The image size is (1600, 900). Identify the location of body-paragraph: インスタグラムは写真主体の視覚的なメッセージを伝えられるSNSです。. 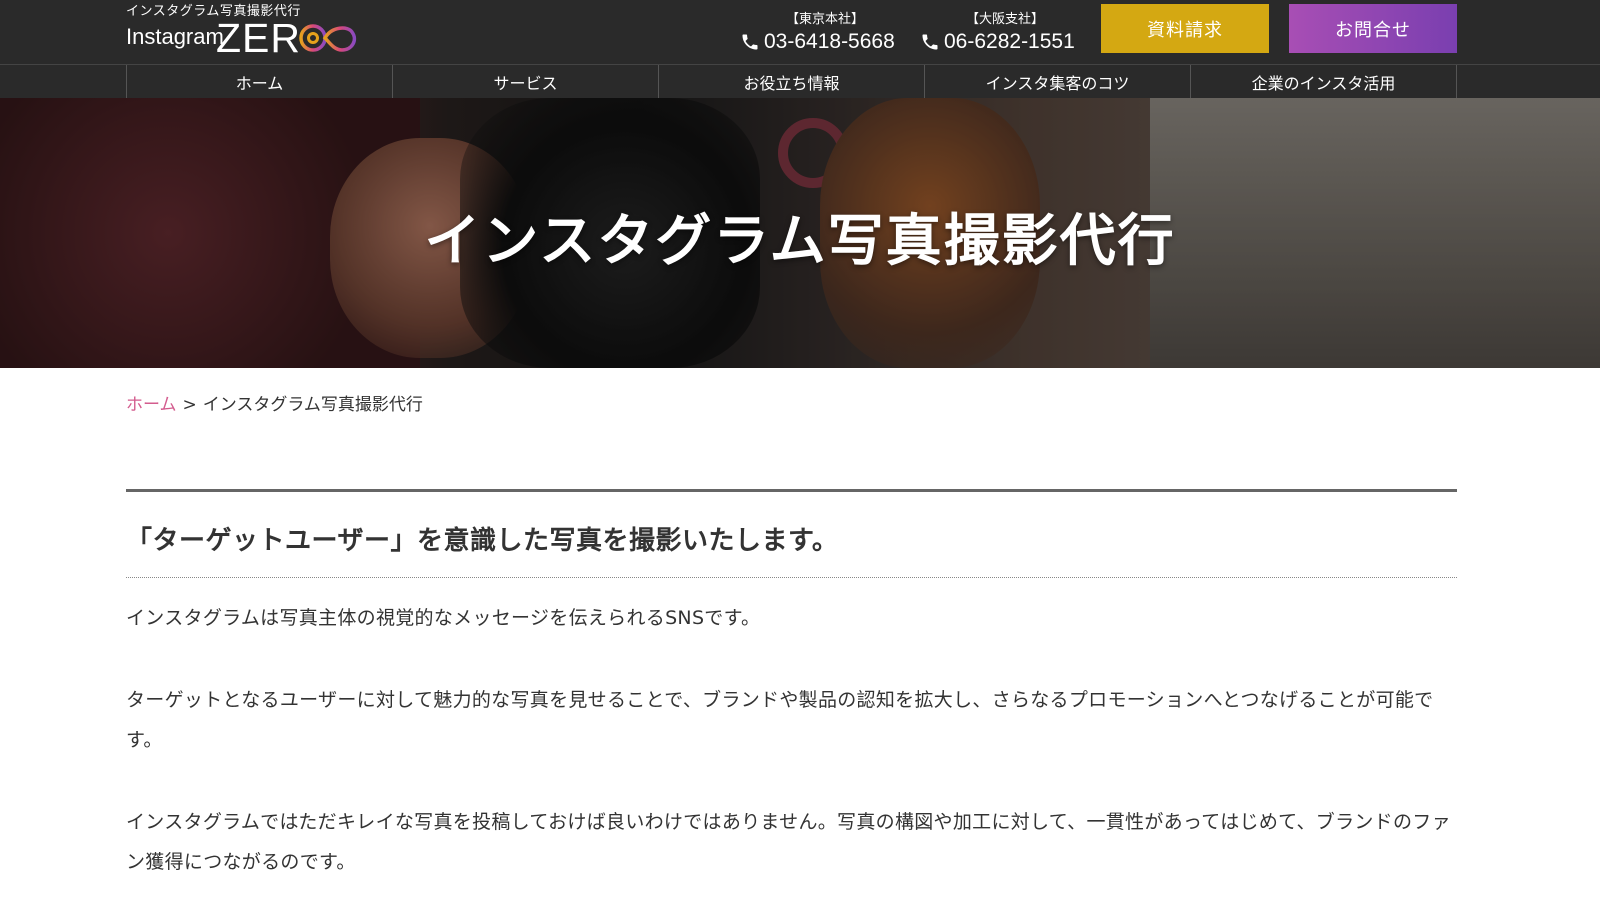
(443, 618).